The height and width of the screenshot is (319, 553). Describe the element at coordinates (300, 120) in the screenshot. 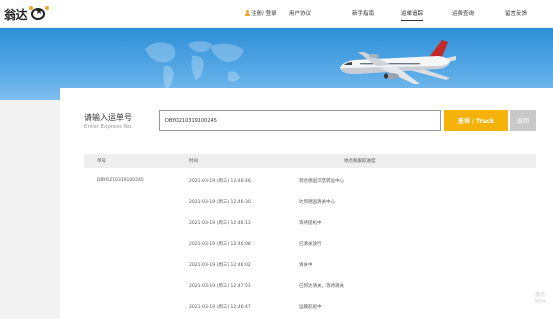

I see `tracking-number-input` at that location.